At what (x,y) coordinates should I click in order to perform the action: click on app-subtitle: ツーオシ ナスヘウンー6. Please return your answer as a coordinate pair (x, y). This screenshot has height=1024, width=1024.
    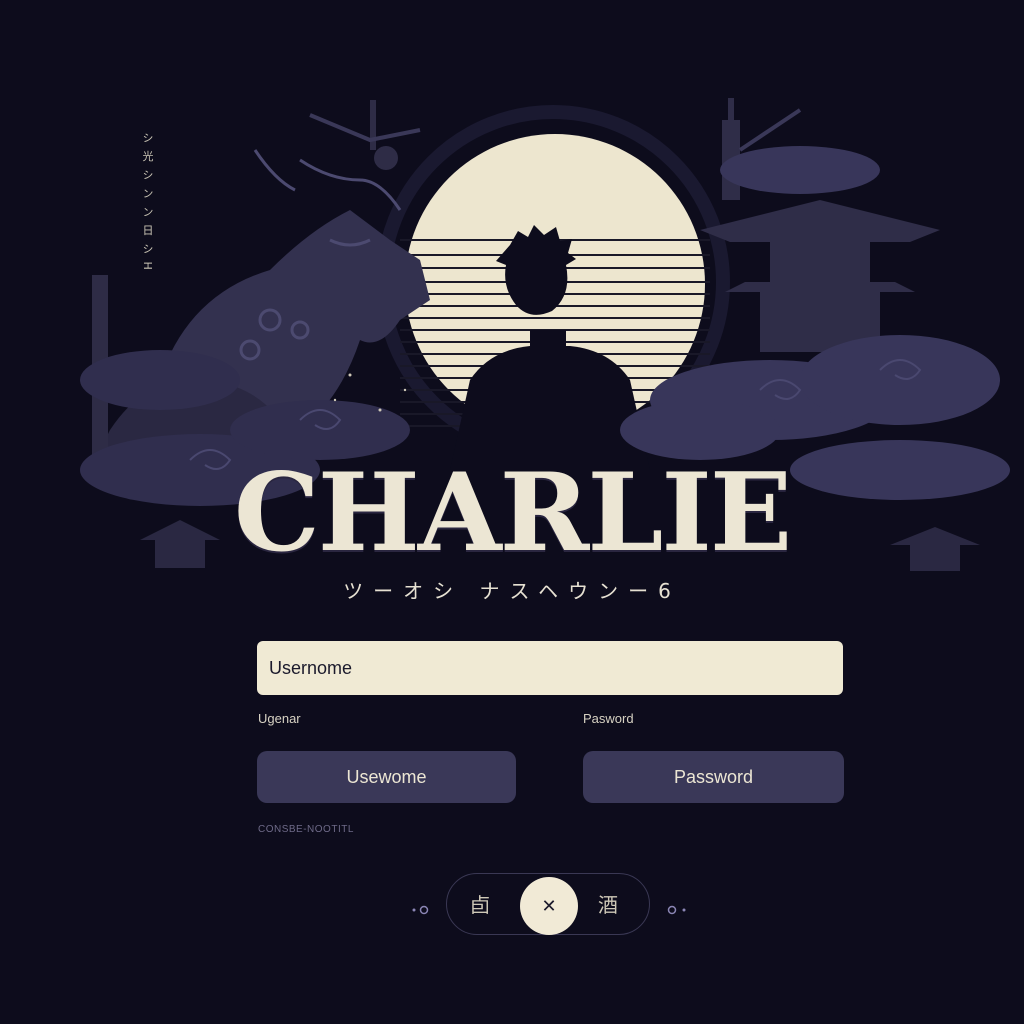
    Looking at the image, I should click on (512, 591).